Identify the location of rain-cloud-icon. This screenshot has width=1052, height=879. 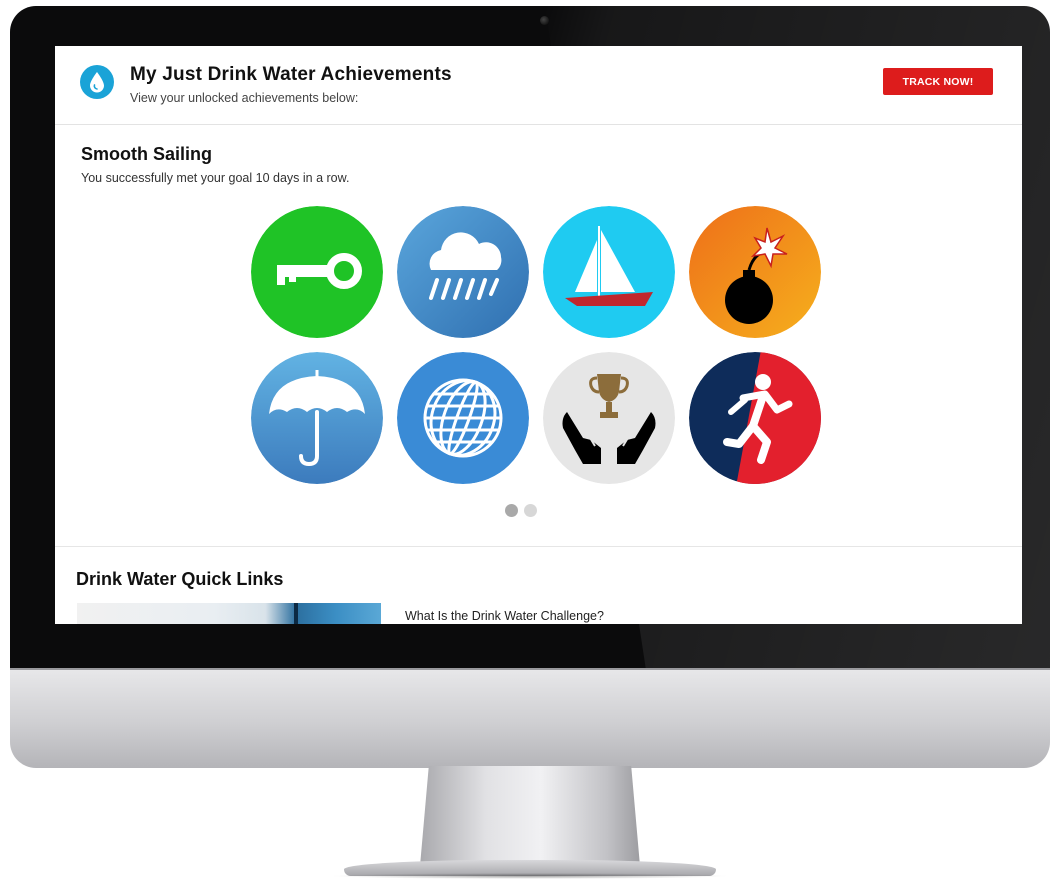
(463, 272).